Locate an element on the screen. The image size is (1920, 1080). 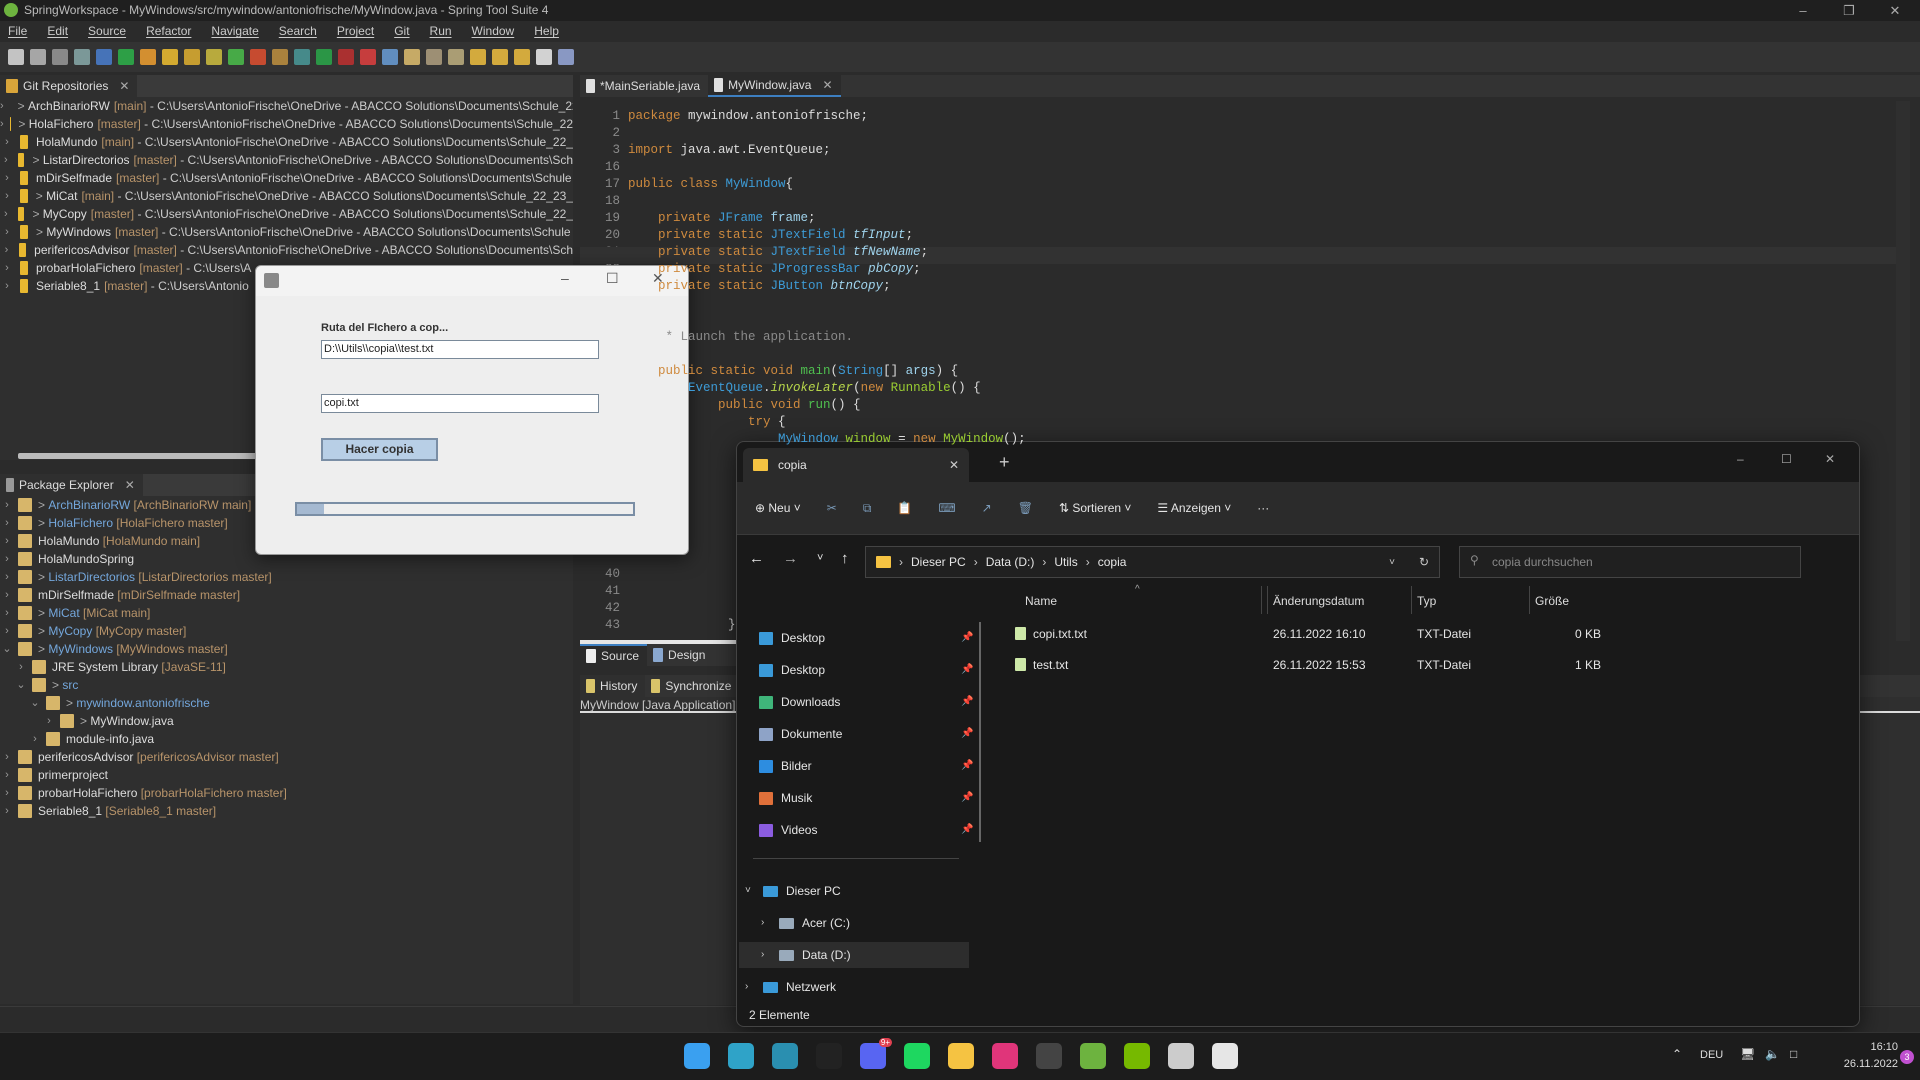
tab-git-repositories: Git Repositories ✕ is located at coordinates (69, 86).